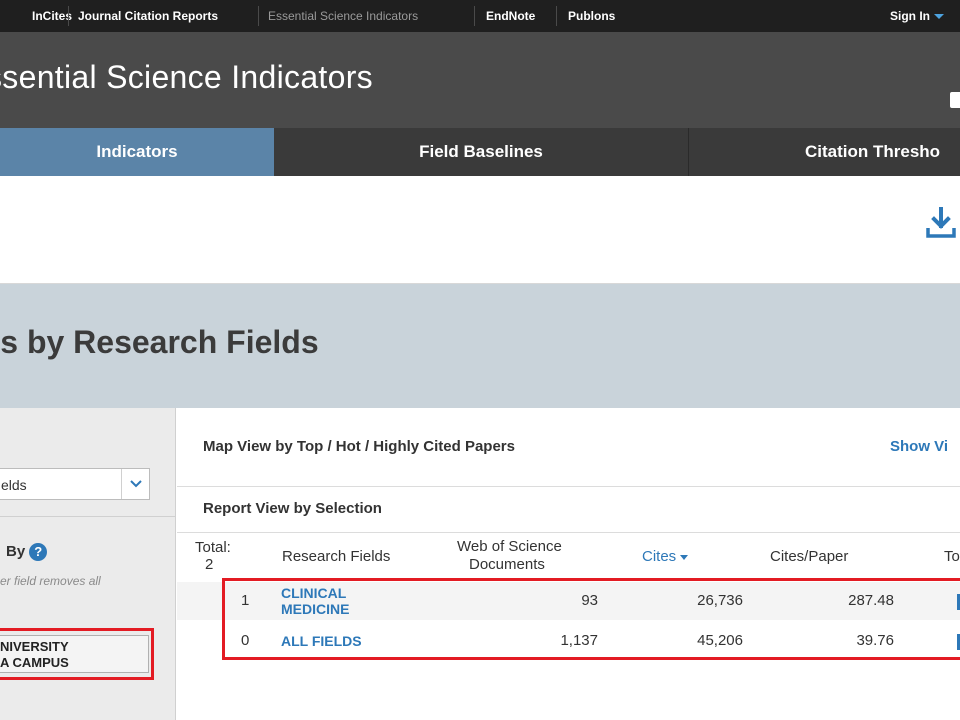 The image size is (960, 720). What do you see at coordinates (507, 564) in the screenshot?
I see `column-header-documents-line2: Documents` at bounding box center [507, 564].